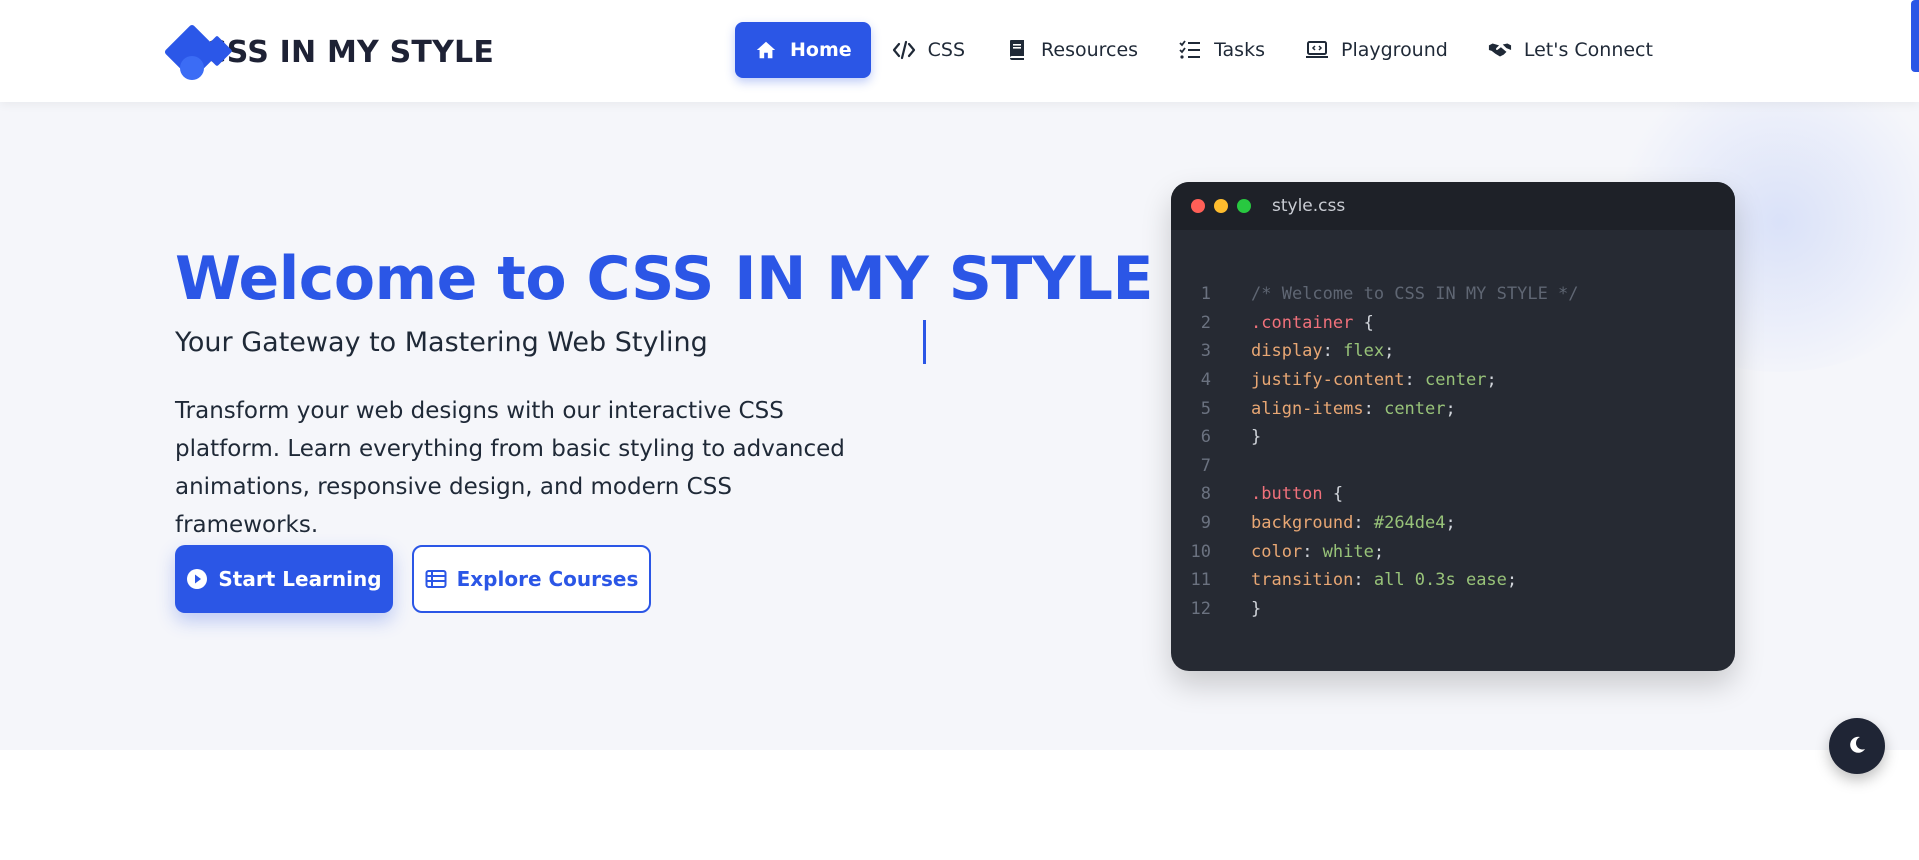 The width and height of the screenshot is (1919, 860). I want to click on code-icon, so click(904, 50).